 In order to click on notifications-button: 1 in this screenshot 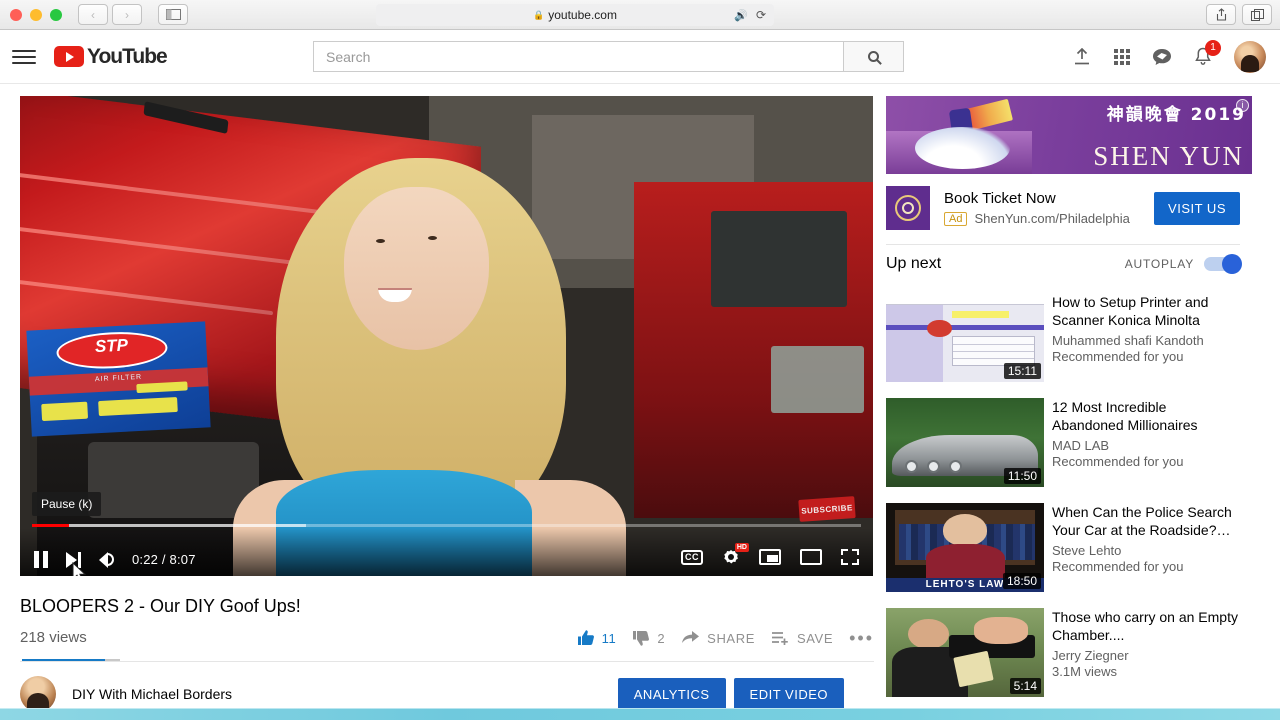, I will do `click(1207, 53)`.